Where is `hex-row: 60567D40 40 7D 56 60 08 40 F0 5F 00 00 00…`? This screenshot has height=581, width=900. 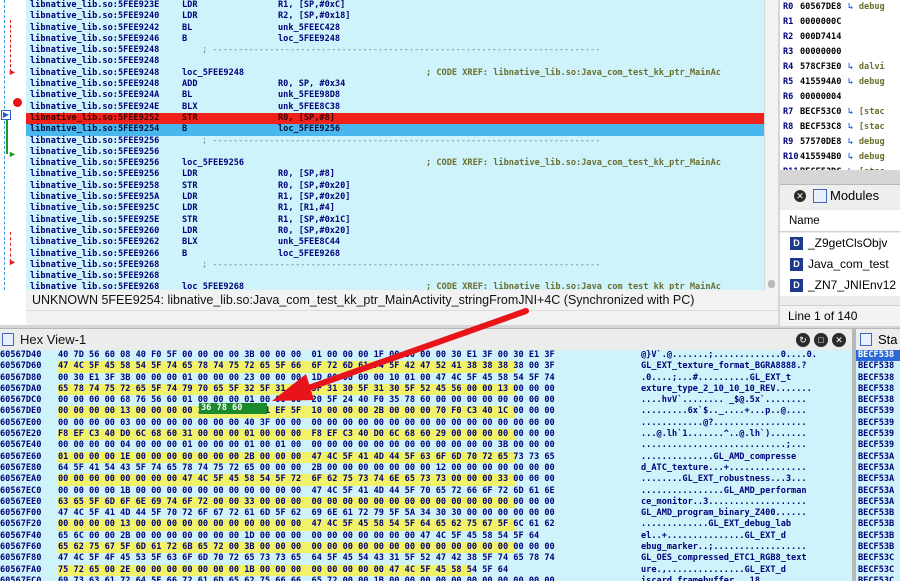
hex-row: 60567D40 40 7D 56 60 08 40 F0 5F 00 00 00… is located at coordinates (426, 355).